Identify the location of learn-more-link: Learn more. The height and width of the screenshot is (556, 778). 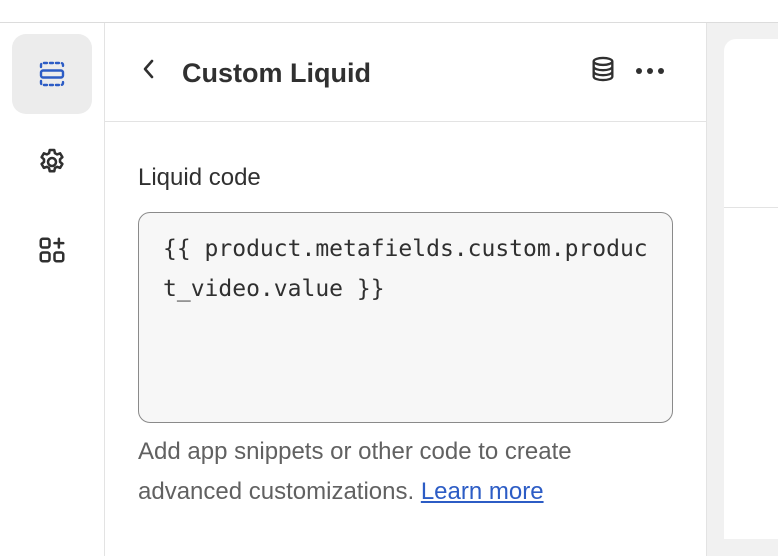
(482, 491).